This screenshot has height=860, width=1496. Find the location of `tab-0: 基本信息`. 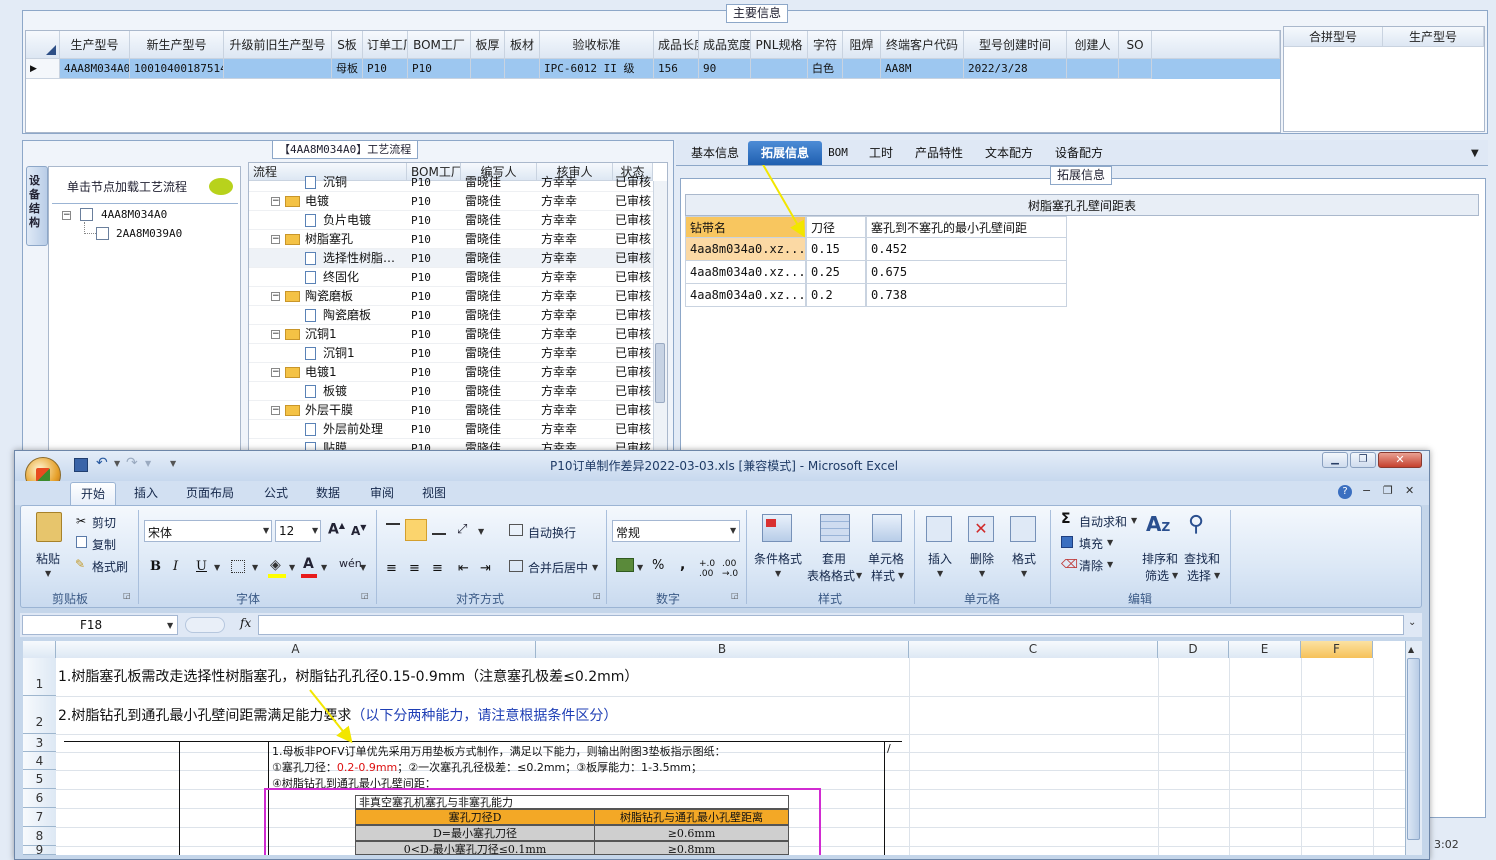

tab-0: 基本信息 is located at coordinates (715, 153).